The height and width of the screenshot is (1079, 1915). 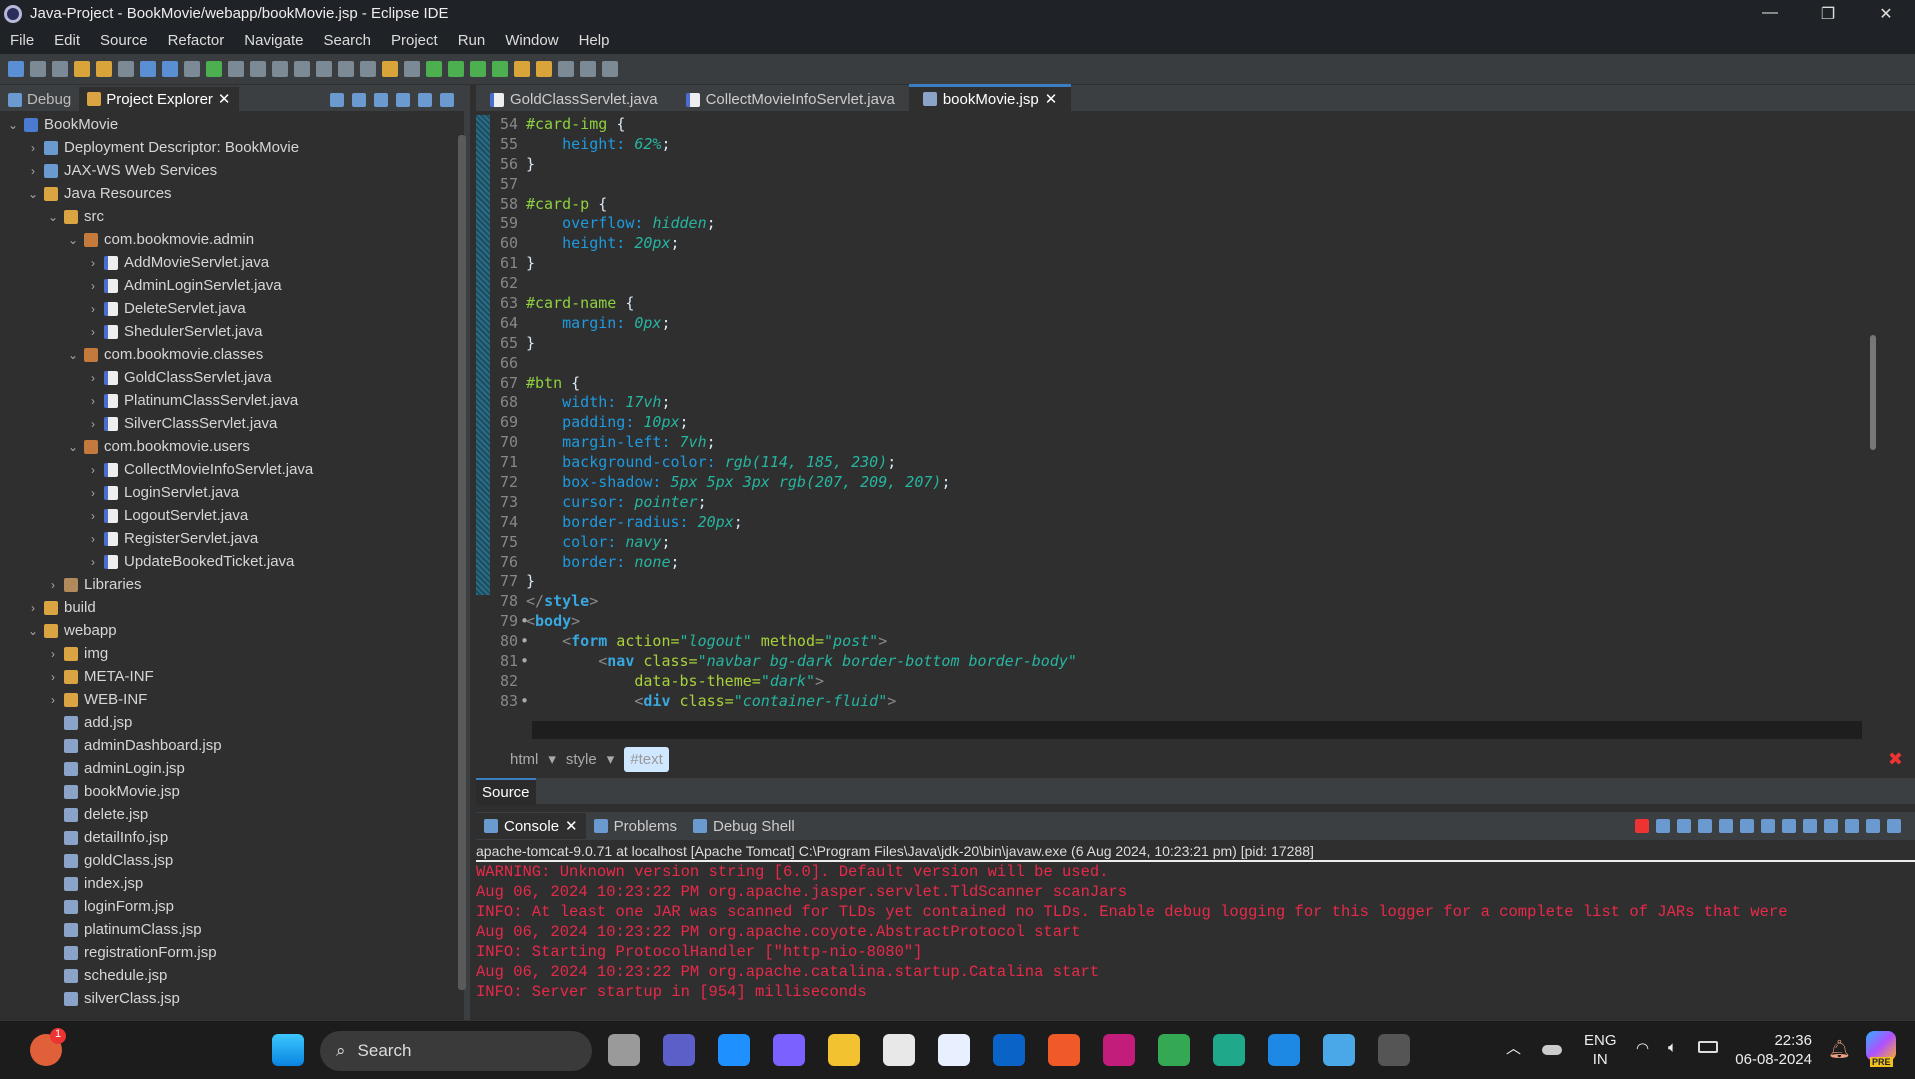 I want to click on editor-tab: bookMovie.jsp ✕, so click(x=990, y=97).